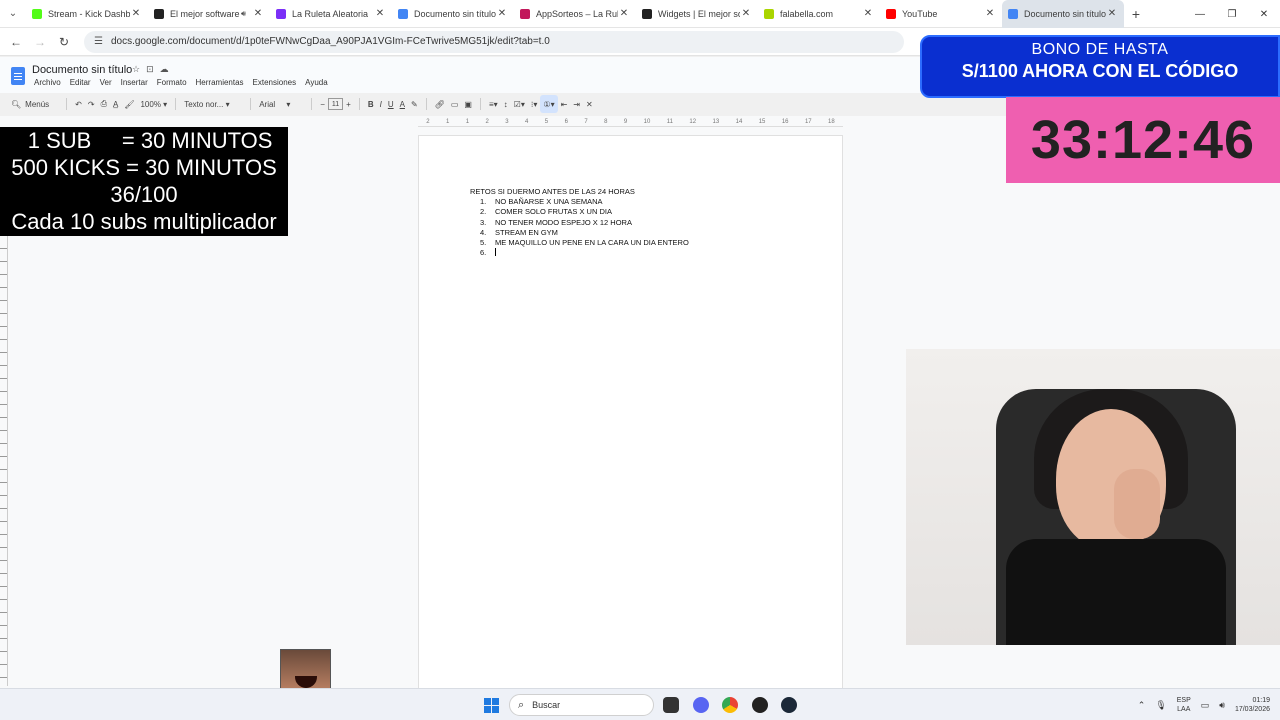  What do you see at coordinates (760, 705) in the screenshot?
I see `obs-icon` at bounding box center [760, 705].